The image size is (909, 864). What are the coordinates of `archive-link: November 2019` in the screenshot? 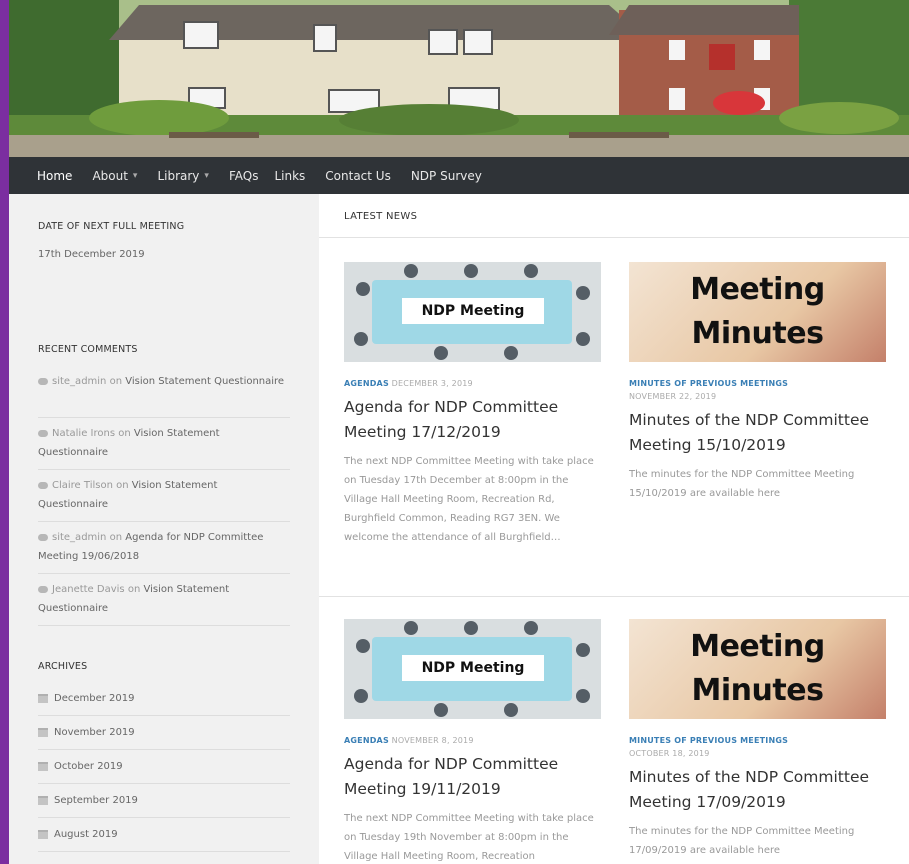 It's located at (164, 733).